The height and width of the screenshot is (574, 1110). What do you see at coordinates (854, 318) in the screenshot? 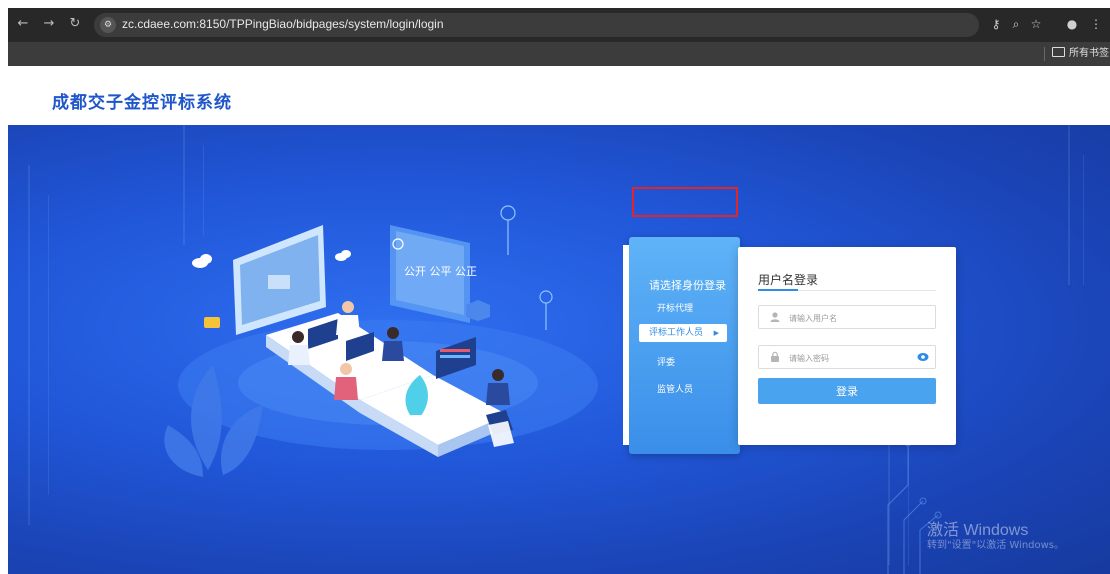
I see `username-input` at bounding box center [854, 318].